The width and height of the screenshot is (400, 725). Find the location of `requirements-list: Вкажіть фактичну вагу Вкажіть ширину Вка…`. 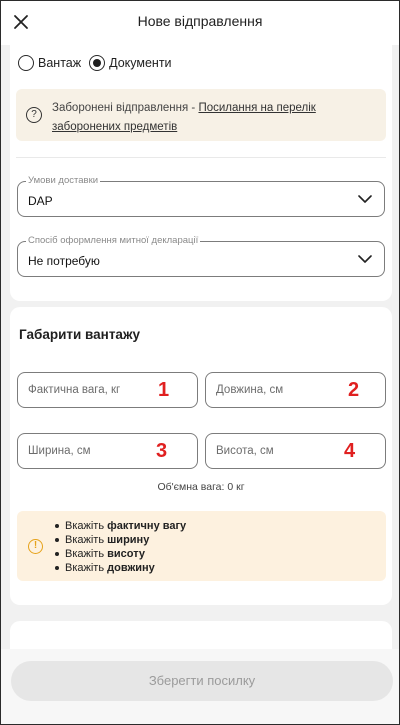

requirements-list: Вкажіть фактичну вагу Вкажіть ширину Вка… is located at coordinates (120, 547).